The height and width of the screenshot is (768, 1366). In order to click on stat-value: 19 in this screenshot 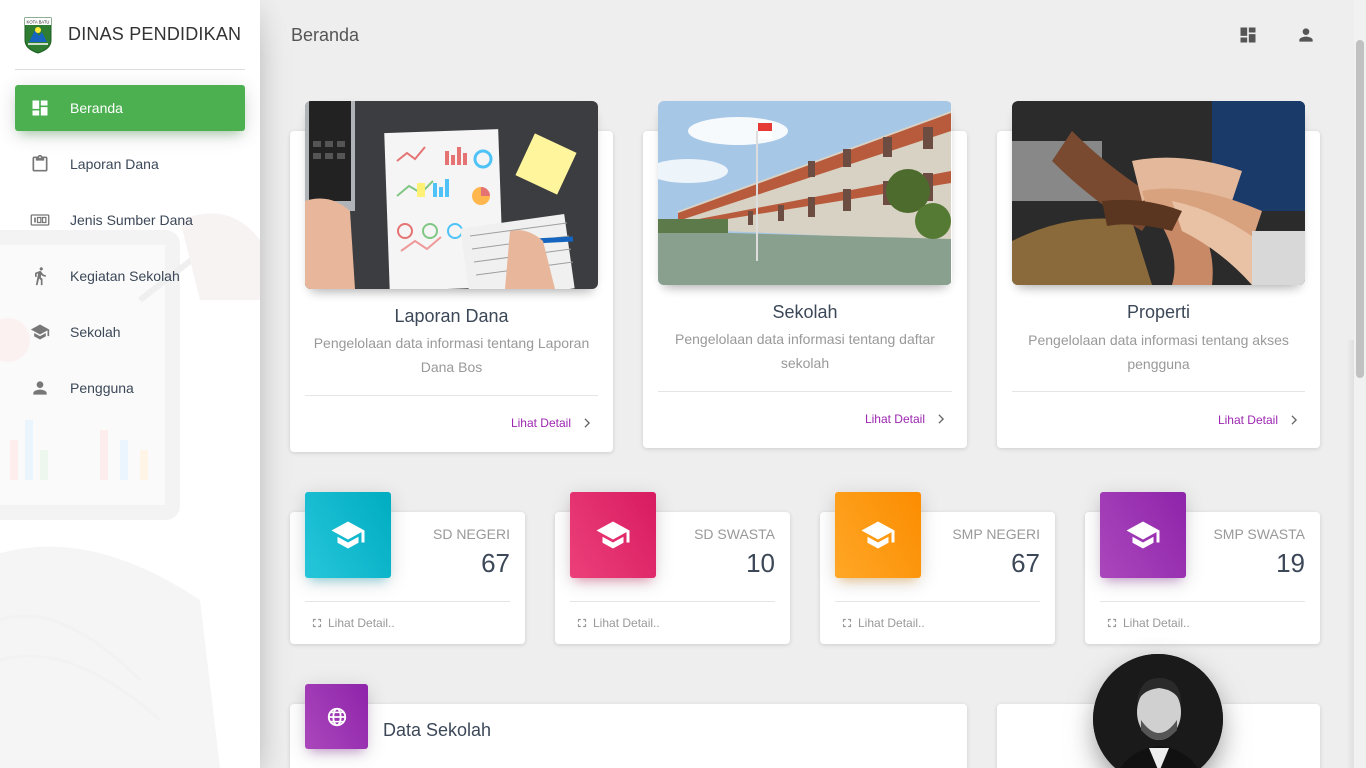, I will do `click(1290, 563)`.